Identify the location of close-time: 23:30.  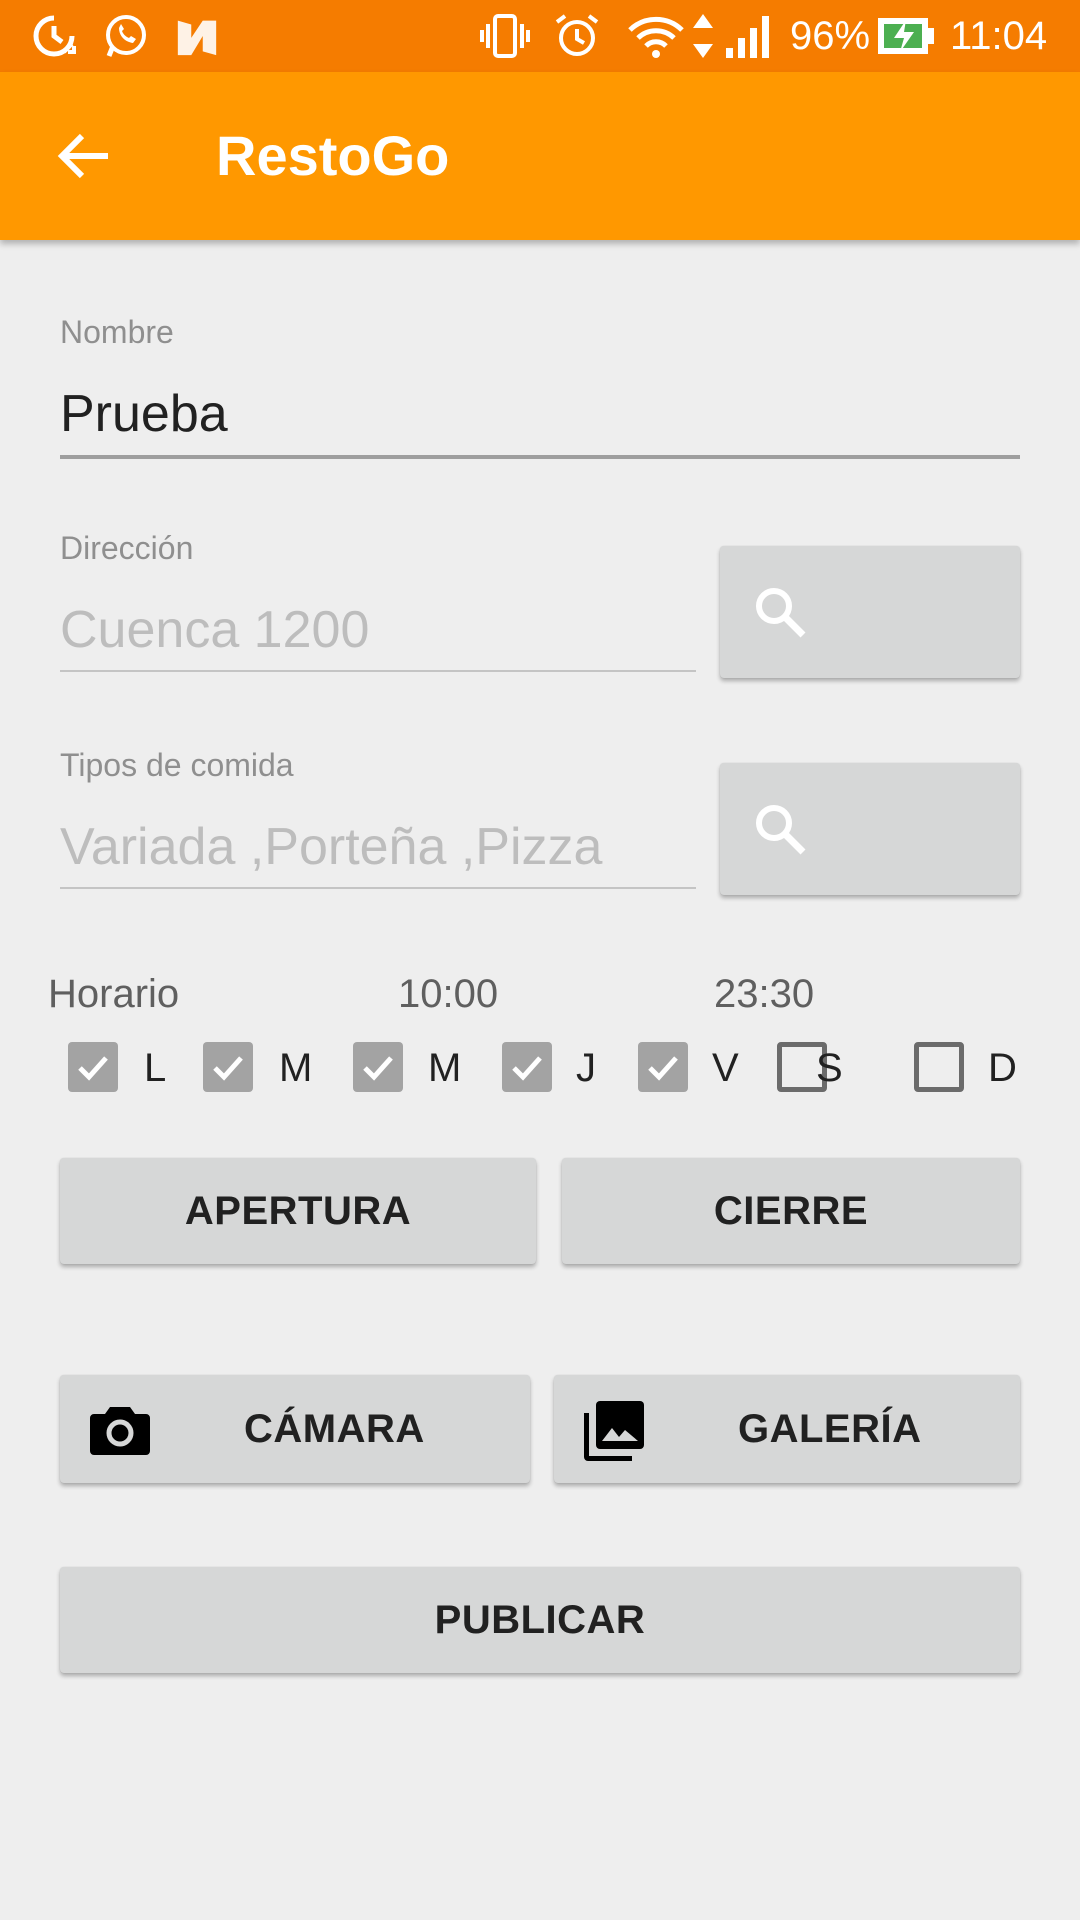
(764, 994).